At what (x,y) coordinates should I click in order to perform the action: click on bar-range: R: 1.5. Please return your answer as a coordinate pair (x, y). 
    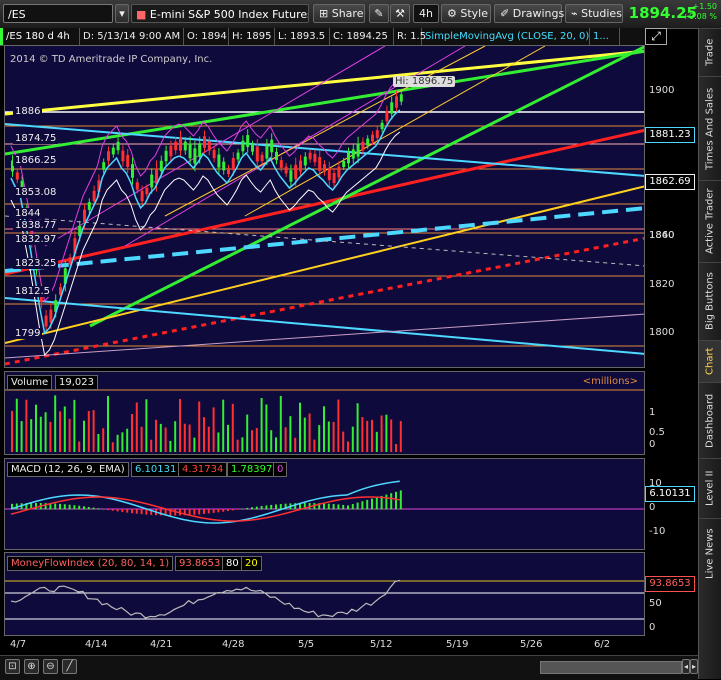
    Looking at the image, I should click on (410, 36).